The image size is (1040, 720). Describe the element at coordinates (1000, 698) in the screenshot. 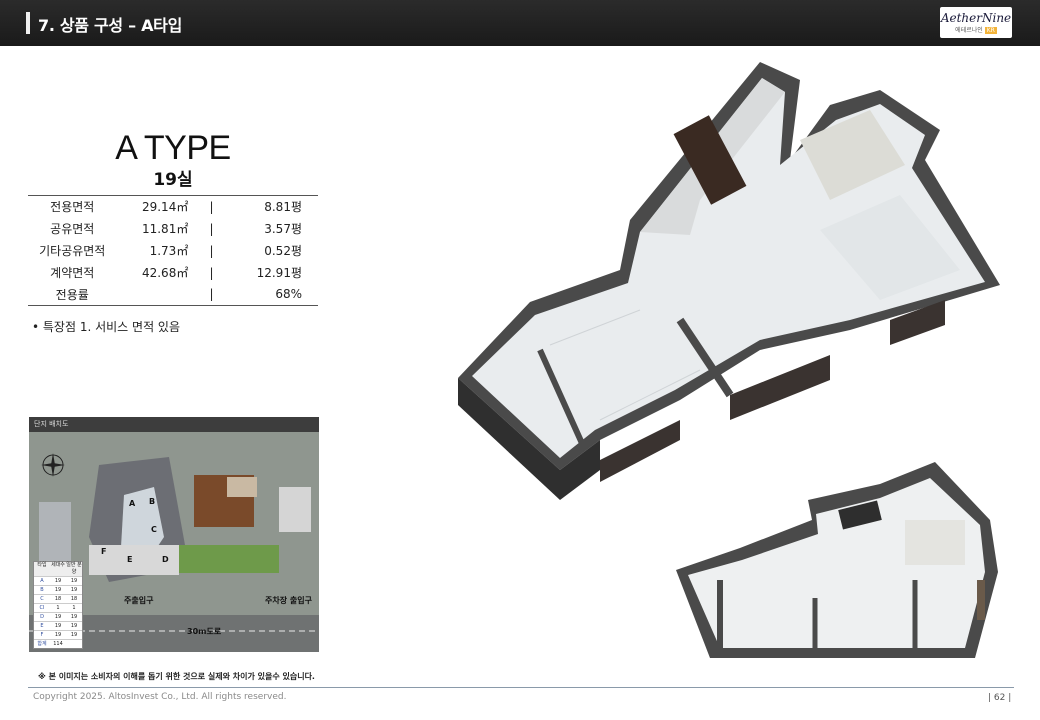

I see `page-number: | 62 |` at that location.